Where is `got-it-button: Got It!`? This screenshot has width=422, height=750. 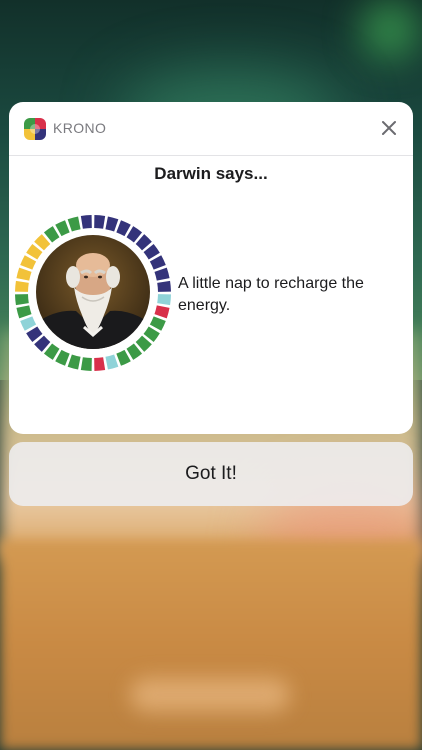
got-it-button: Got It! is located at coordinates (211, 474).